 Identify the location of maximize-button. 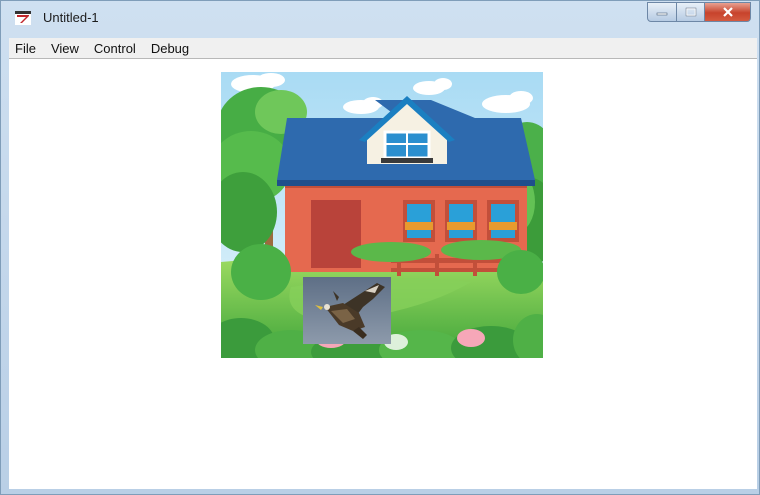
(691, 12).